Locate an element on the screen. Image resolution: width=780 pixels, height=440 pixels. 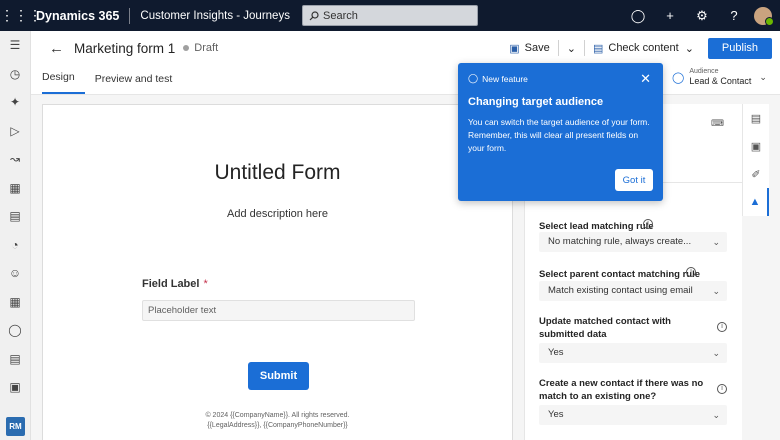
update-contact-dropdown: Yes ⌄ is located at coordinates (633, 353).